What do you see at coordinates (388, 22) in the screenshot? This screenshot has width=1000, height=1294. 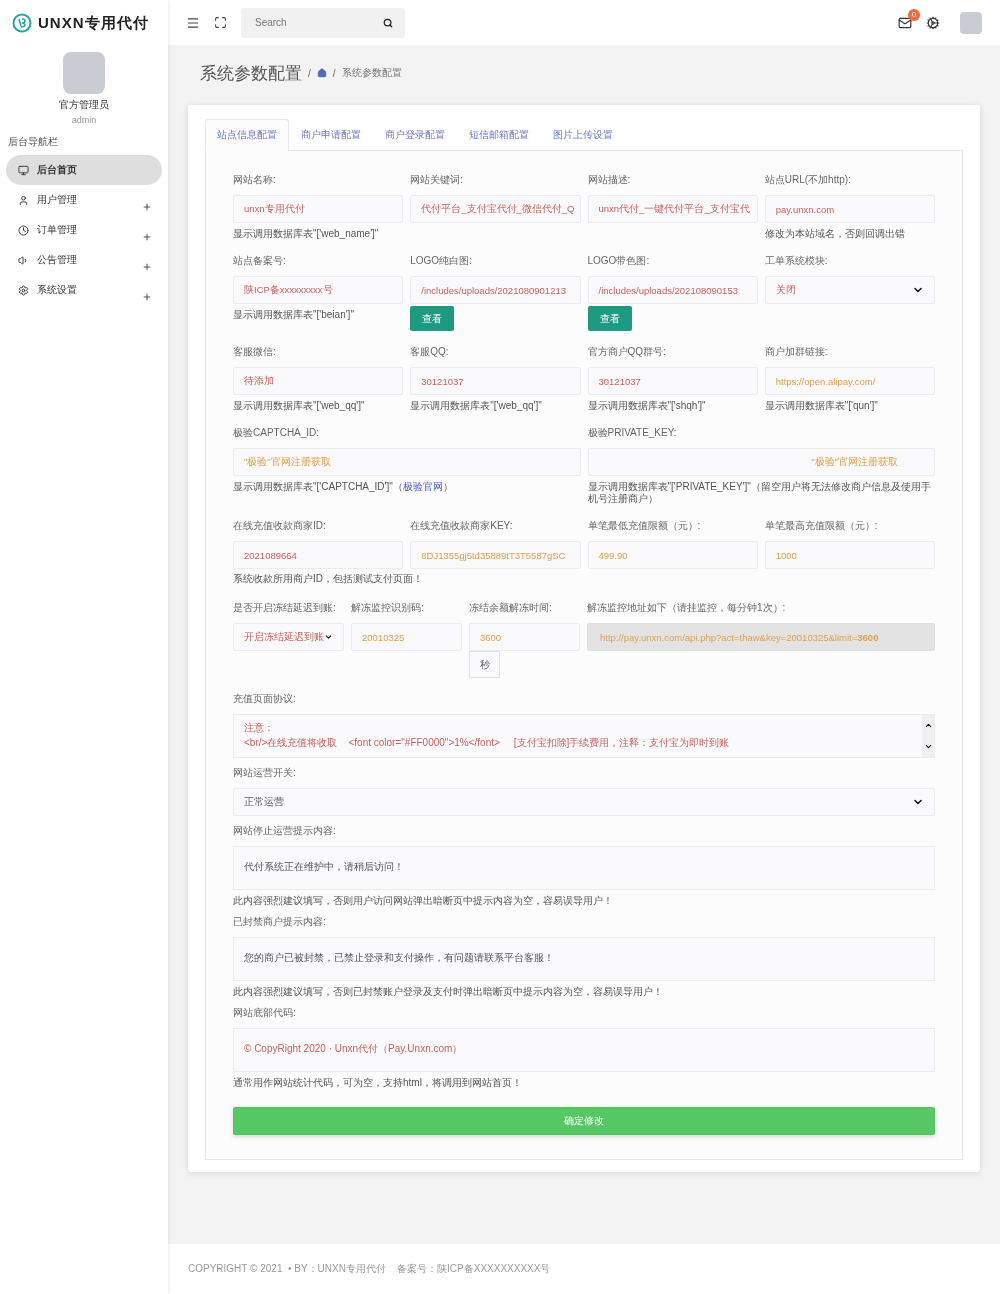 I see `search-icon` at bounding box center [388, 22].